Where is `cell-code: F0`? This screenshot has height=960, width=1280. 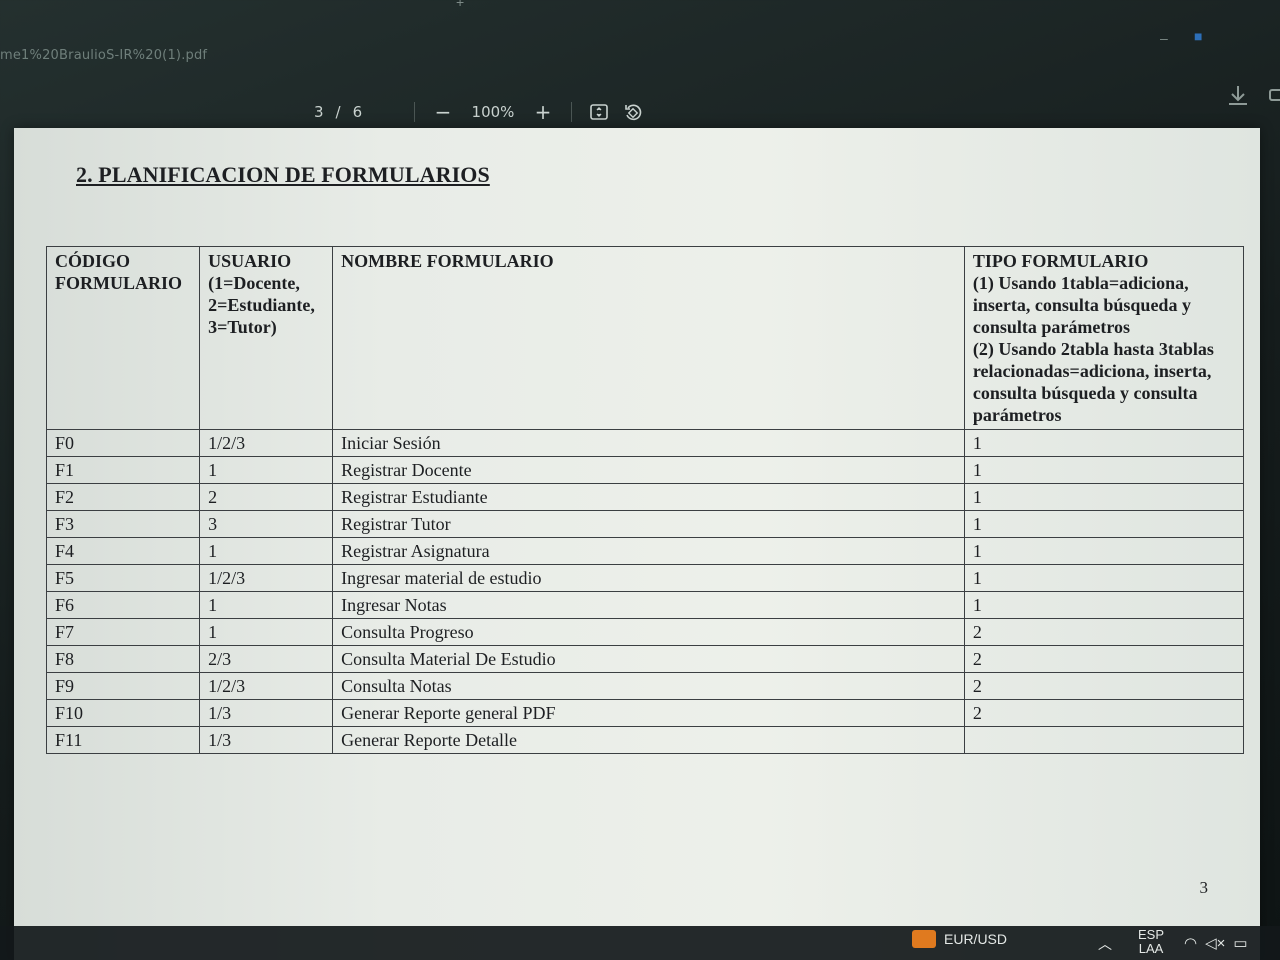
cell-code: F0 is located at coordinates (123, 443).